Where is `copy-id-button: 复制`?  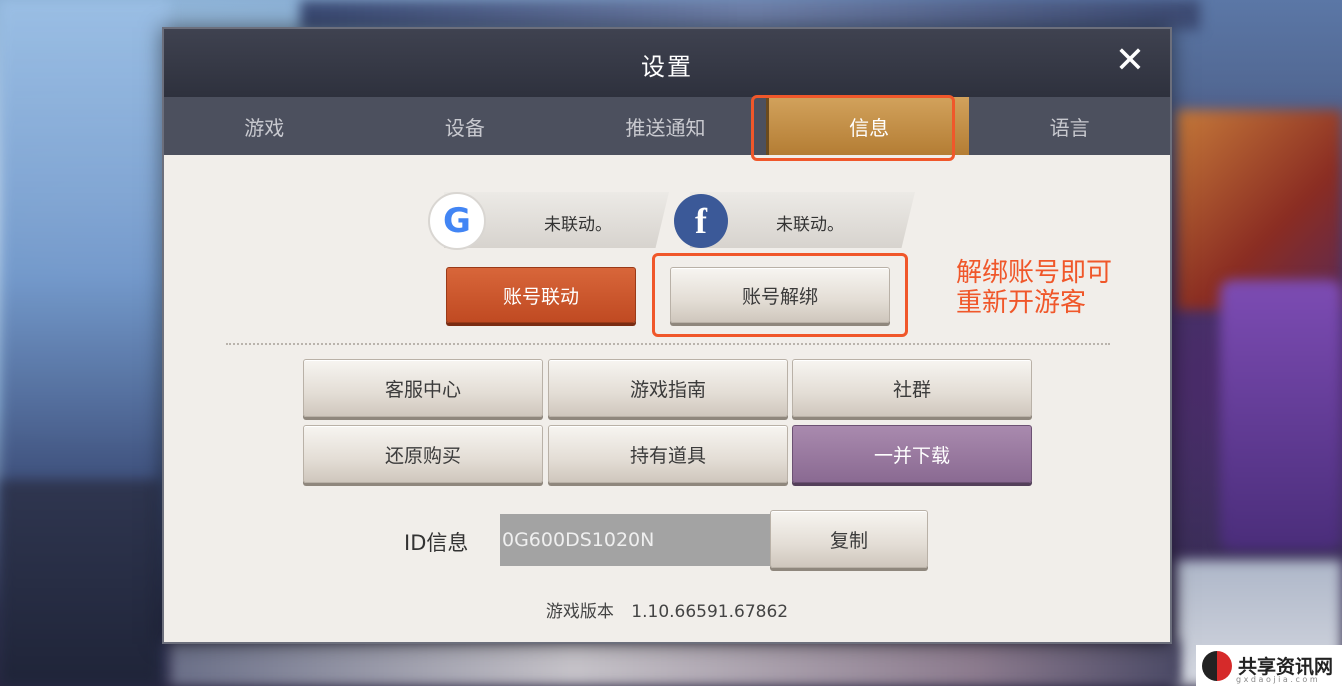
copy-id-button: 复制 is located at coordinates (849, 539).